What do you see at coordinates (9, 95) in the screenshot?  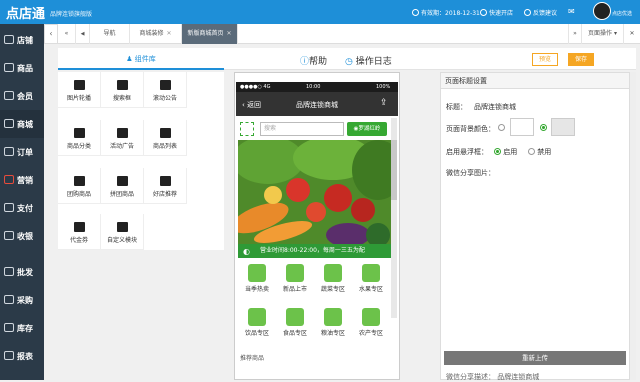 I see `member-icon` at bounding box center [9, 95].